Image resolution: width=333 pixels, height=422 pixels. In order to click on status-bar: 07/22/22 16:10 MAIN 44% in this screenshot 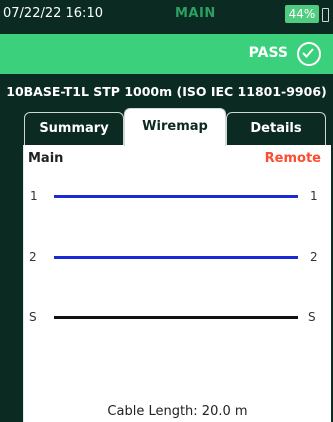, I will do `click(166, 15)`.